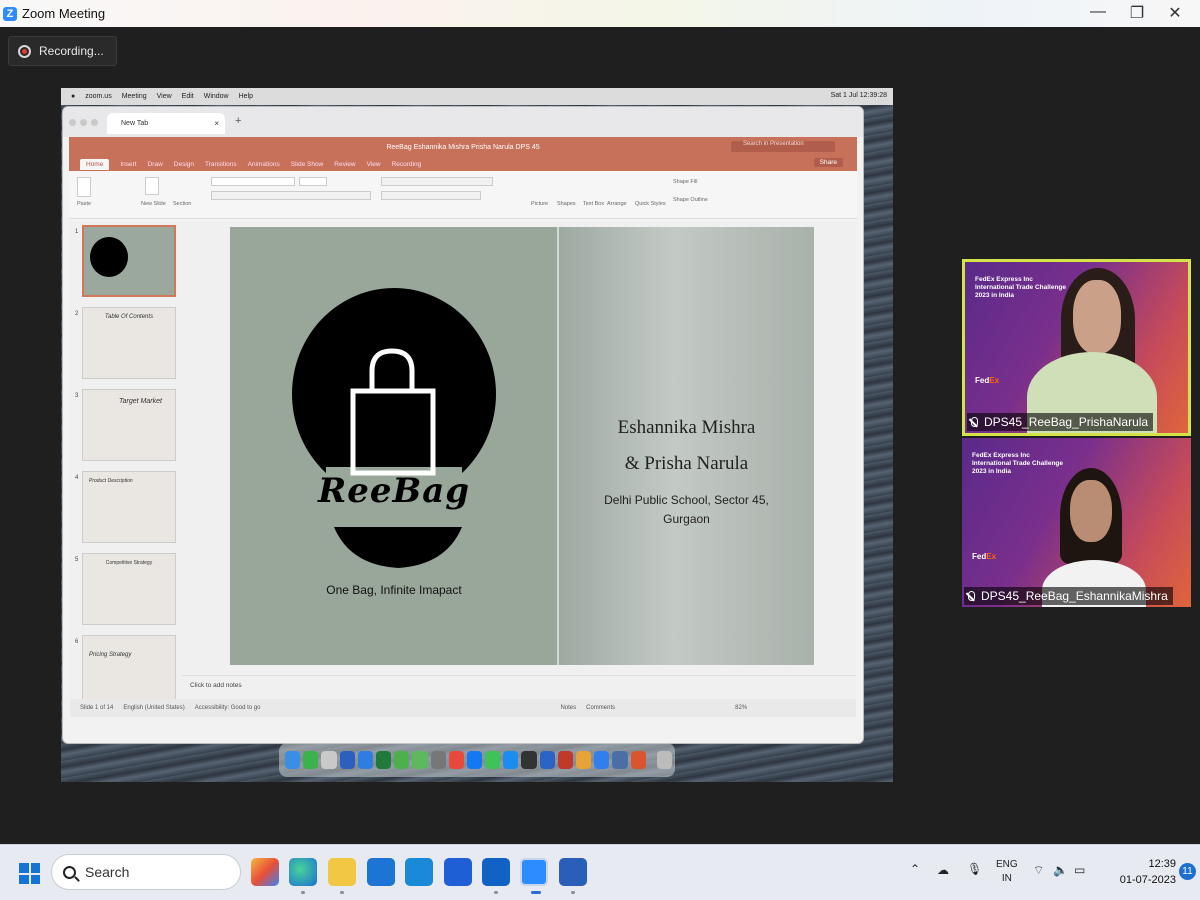 This screenshot has width=1200, height=900. What do you see at coordinates (638, 760) in the screenshot?
I see `firefox-icon` at bounding box center [638, 760].